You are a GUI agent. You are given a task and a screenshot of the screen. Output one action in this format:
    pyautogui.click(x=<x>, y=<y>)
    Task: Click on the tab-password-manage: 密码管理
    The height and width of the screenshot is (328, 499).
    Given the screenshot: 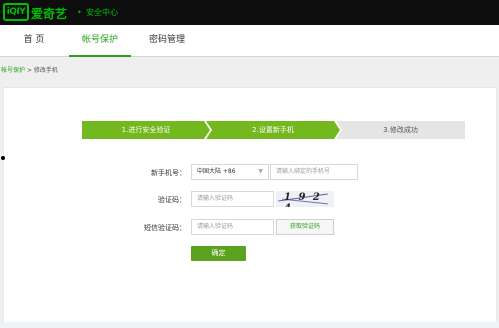 What is the action you would take?
    pyautogui.click(x=167, y=41)
    